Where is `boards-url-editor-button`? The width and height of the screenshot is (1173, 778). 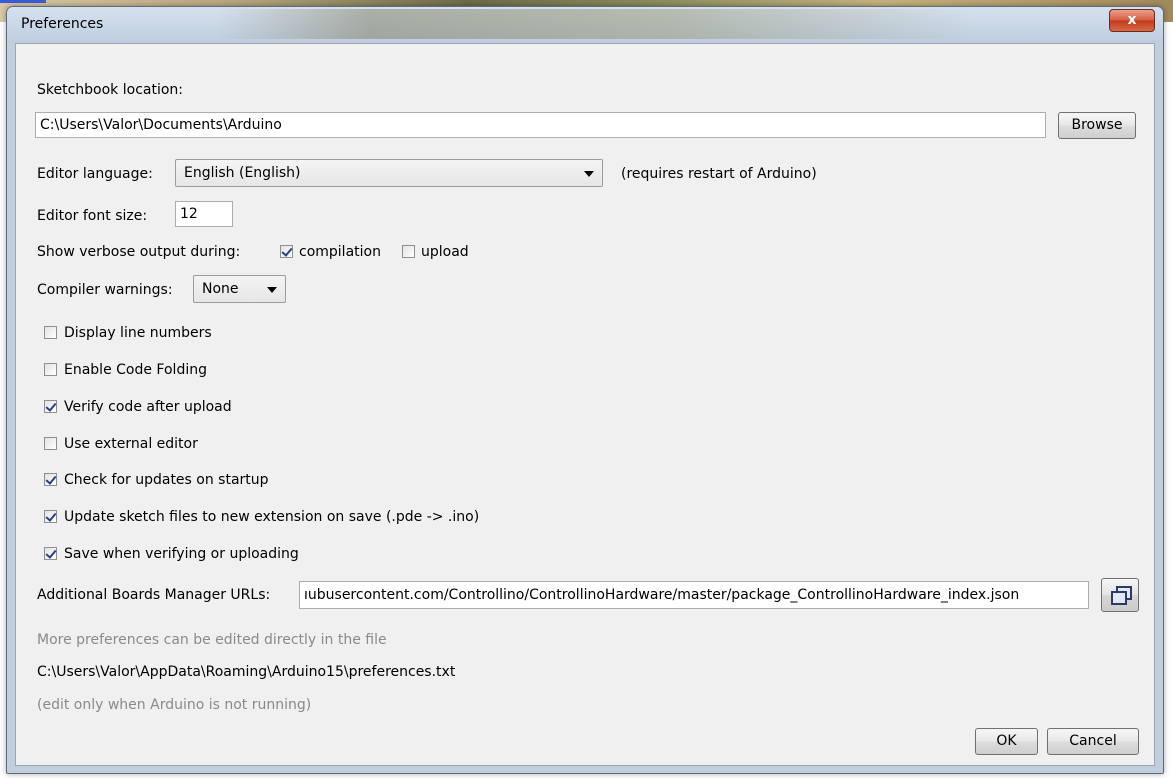 boards-url-editor-button is located at coordinates (1120, 595).